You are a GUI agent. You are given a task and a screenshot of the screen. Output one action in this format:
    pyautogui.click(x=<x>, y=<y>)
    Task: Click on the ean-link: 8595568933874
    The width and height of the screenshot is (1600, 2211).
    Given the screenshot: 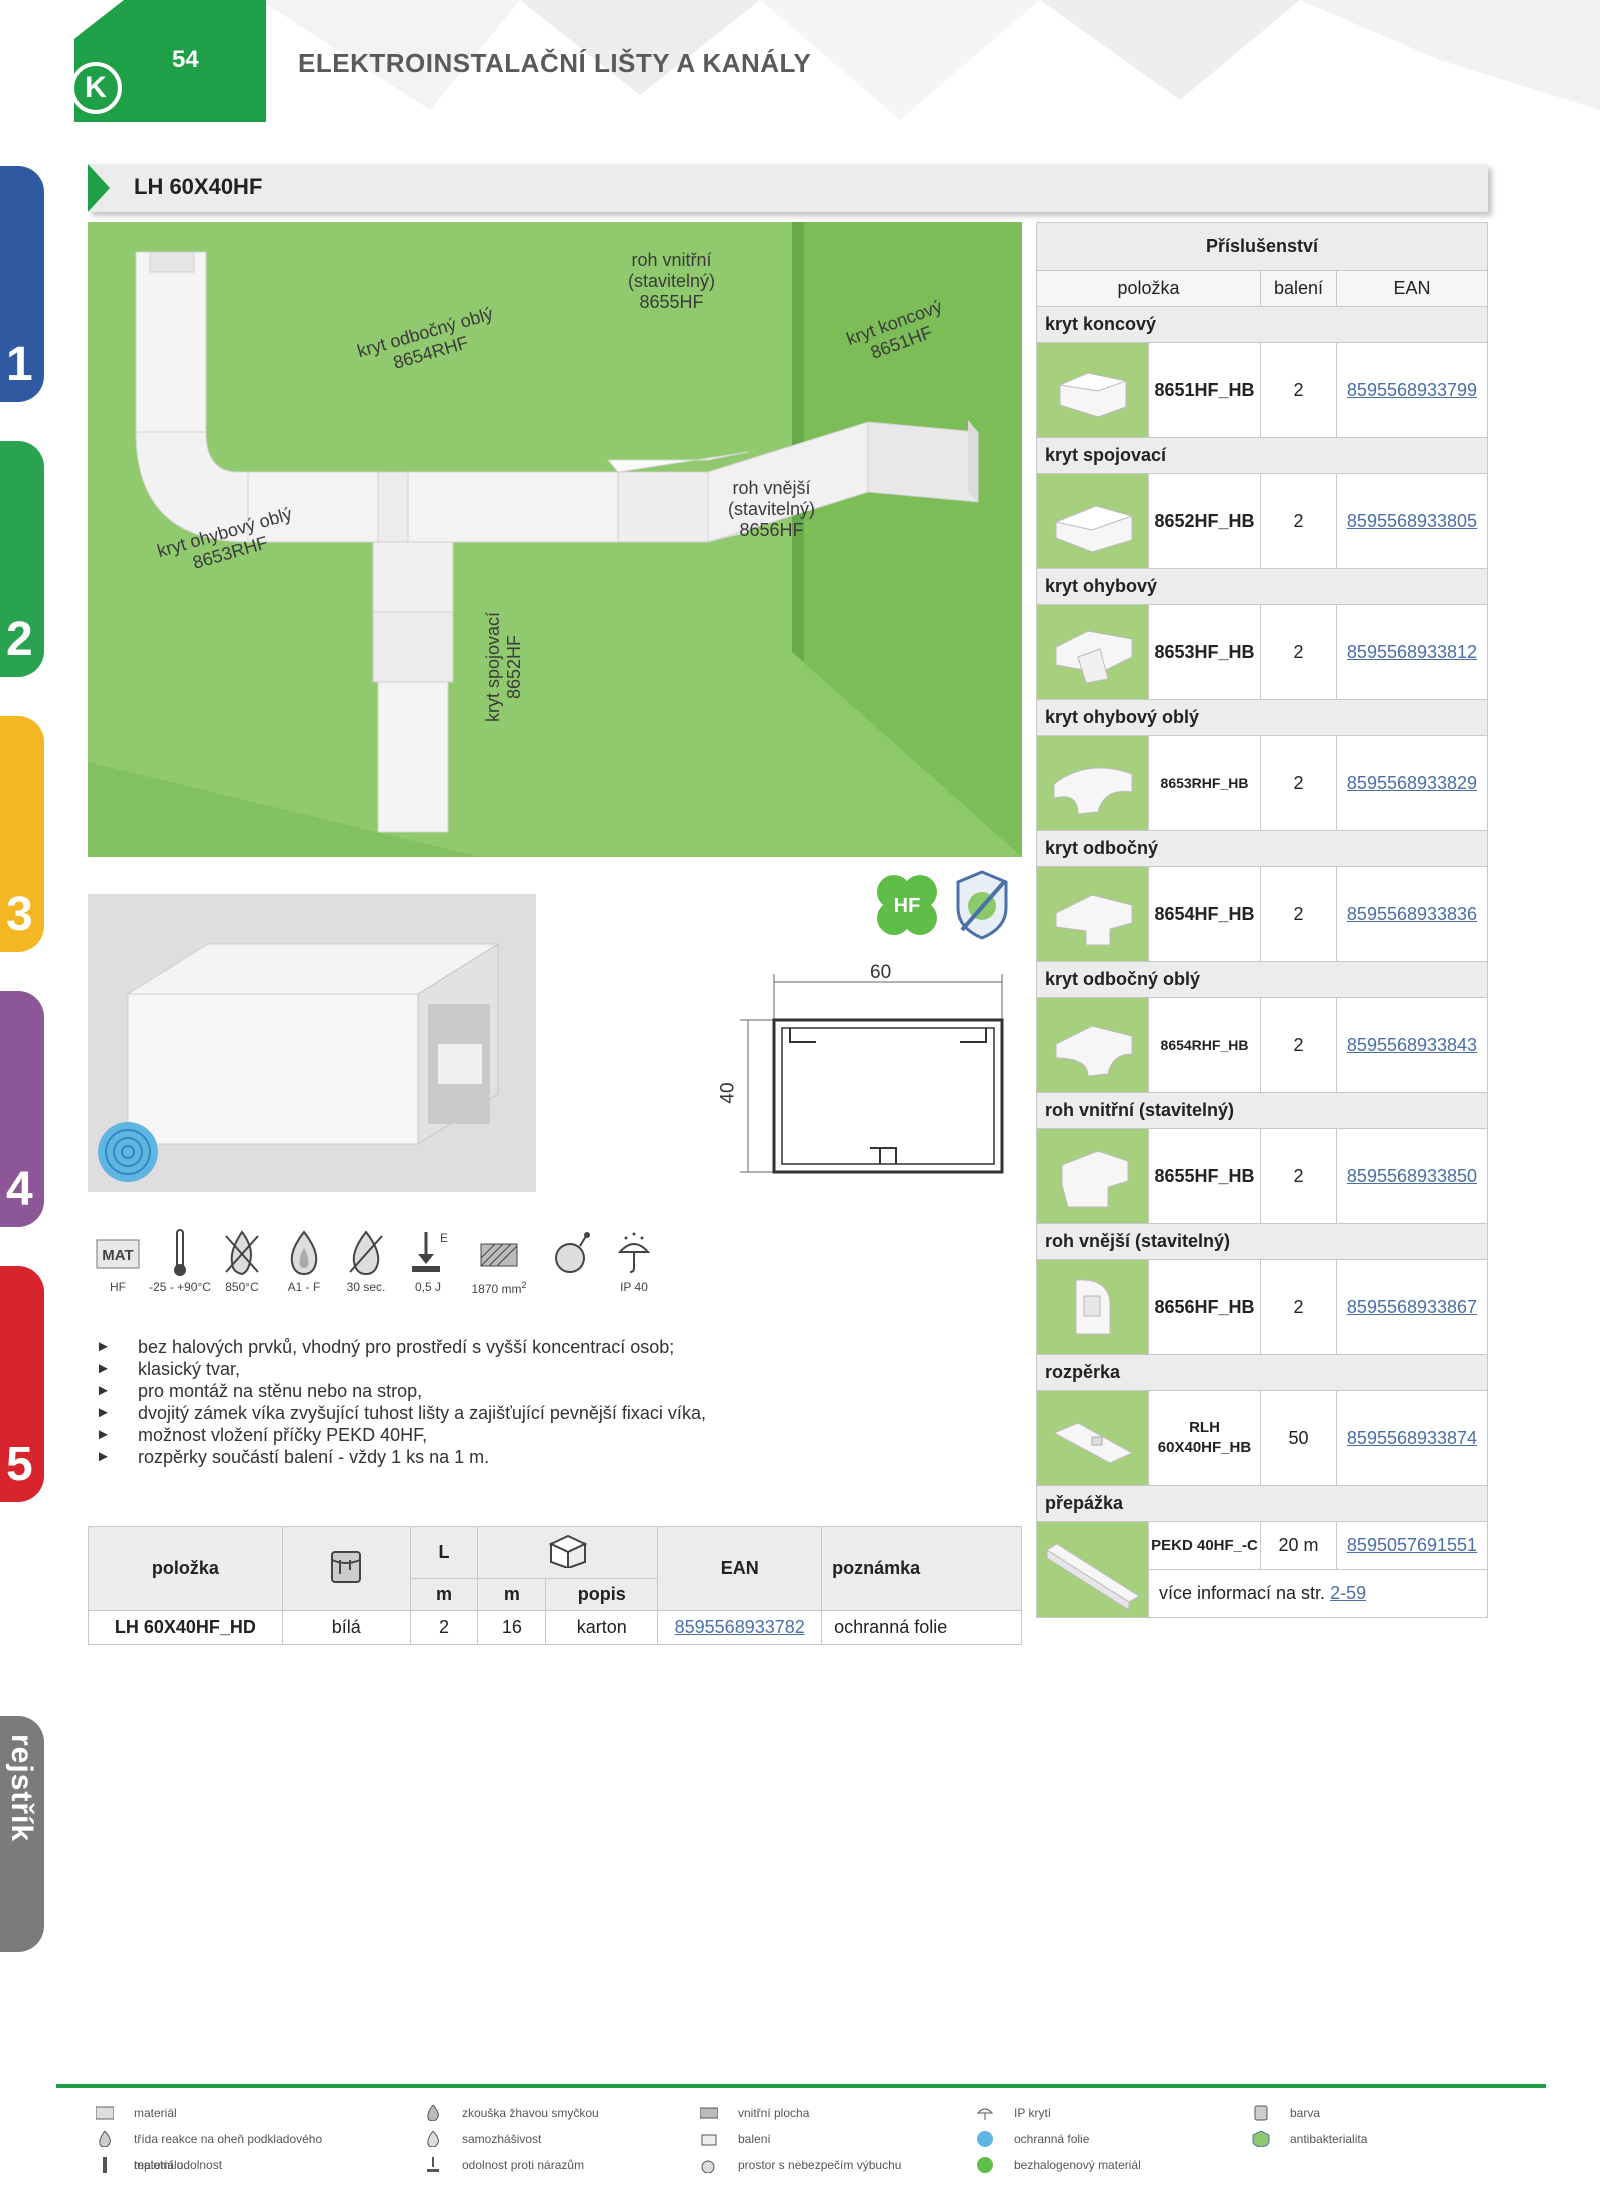 What is the action you would take?
    pyautogui.click(x=1412, y=1438)
    